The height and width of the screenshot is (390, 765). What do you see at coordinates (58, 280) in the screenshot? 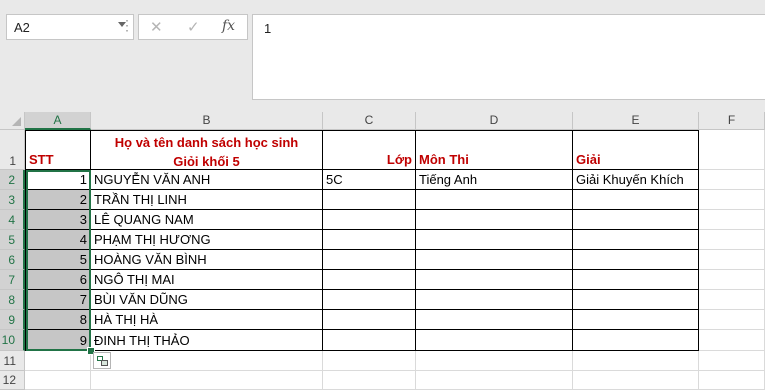
I see `cell-a7: 6` at bounding box center [58, 280].